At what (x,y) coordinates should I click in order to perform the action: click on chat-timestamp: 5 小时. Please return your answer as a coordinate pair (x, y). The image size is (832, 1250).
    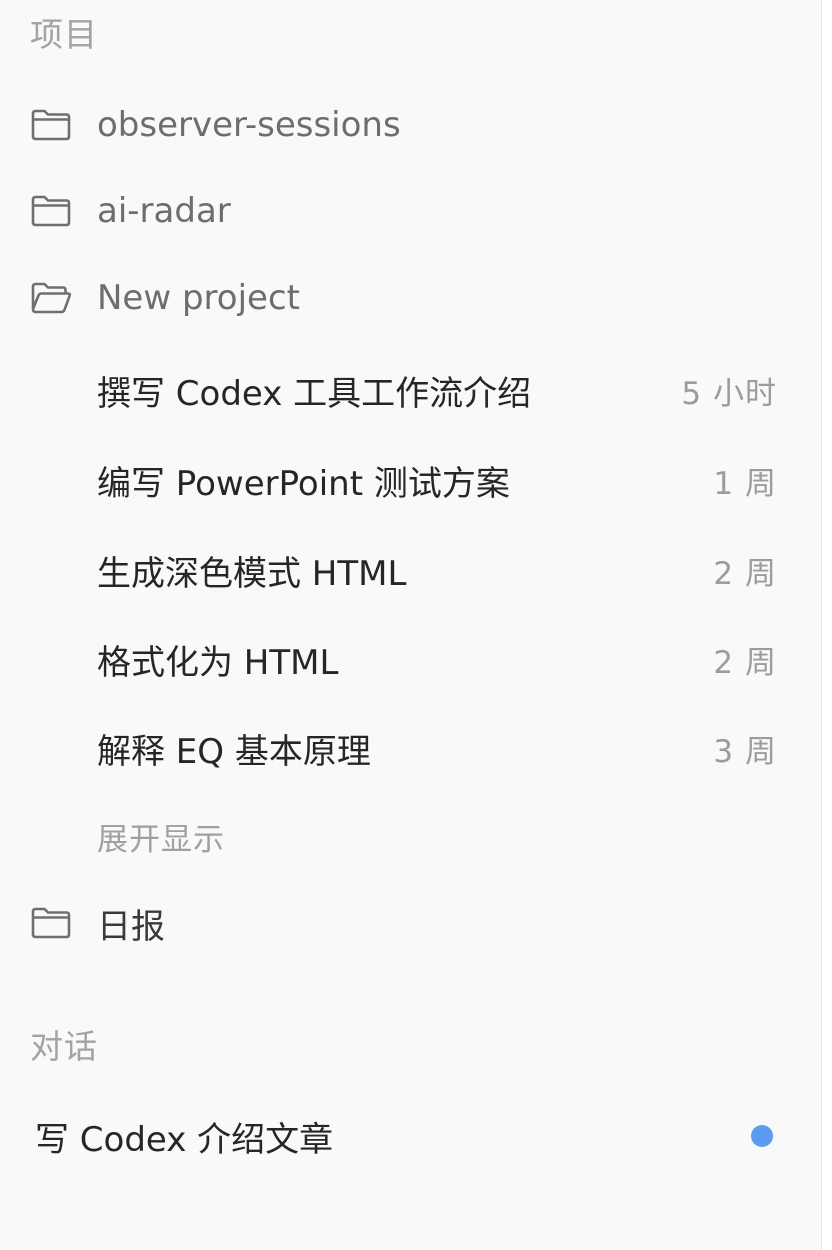
    Looking at the image, I should click on (729, 393).